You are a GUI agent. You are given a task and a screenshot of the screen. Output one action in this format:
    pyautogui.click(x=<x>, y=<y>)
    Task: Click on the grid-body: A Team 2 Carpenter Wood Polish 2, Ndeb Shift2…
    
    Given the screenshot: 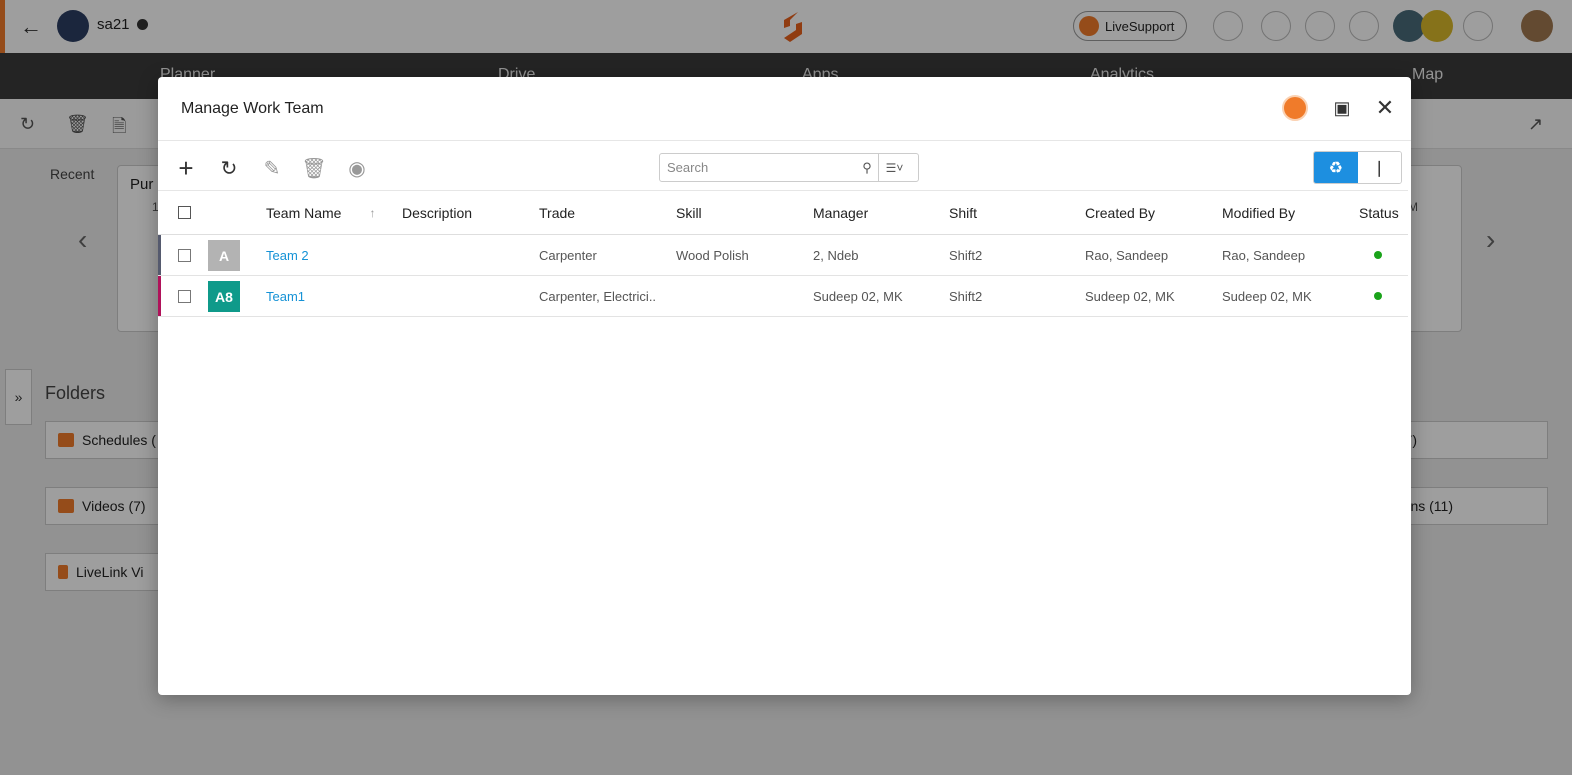 What is the action you would take?
    pyautogui.click(x=783, y=276)
    